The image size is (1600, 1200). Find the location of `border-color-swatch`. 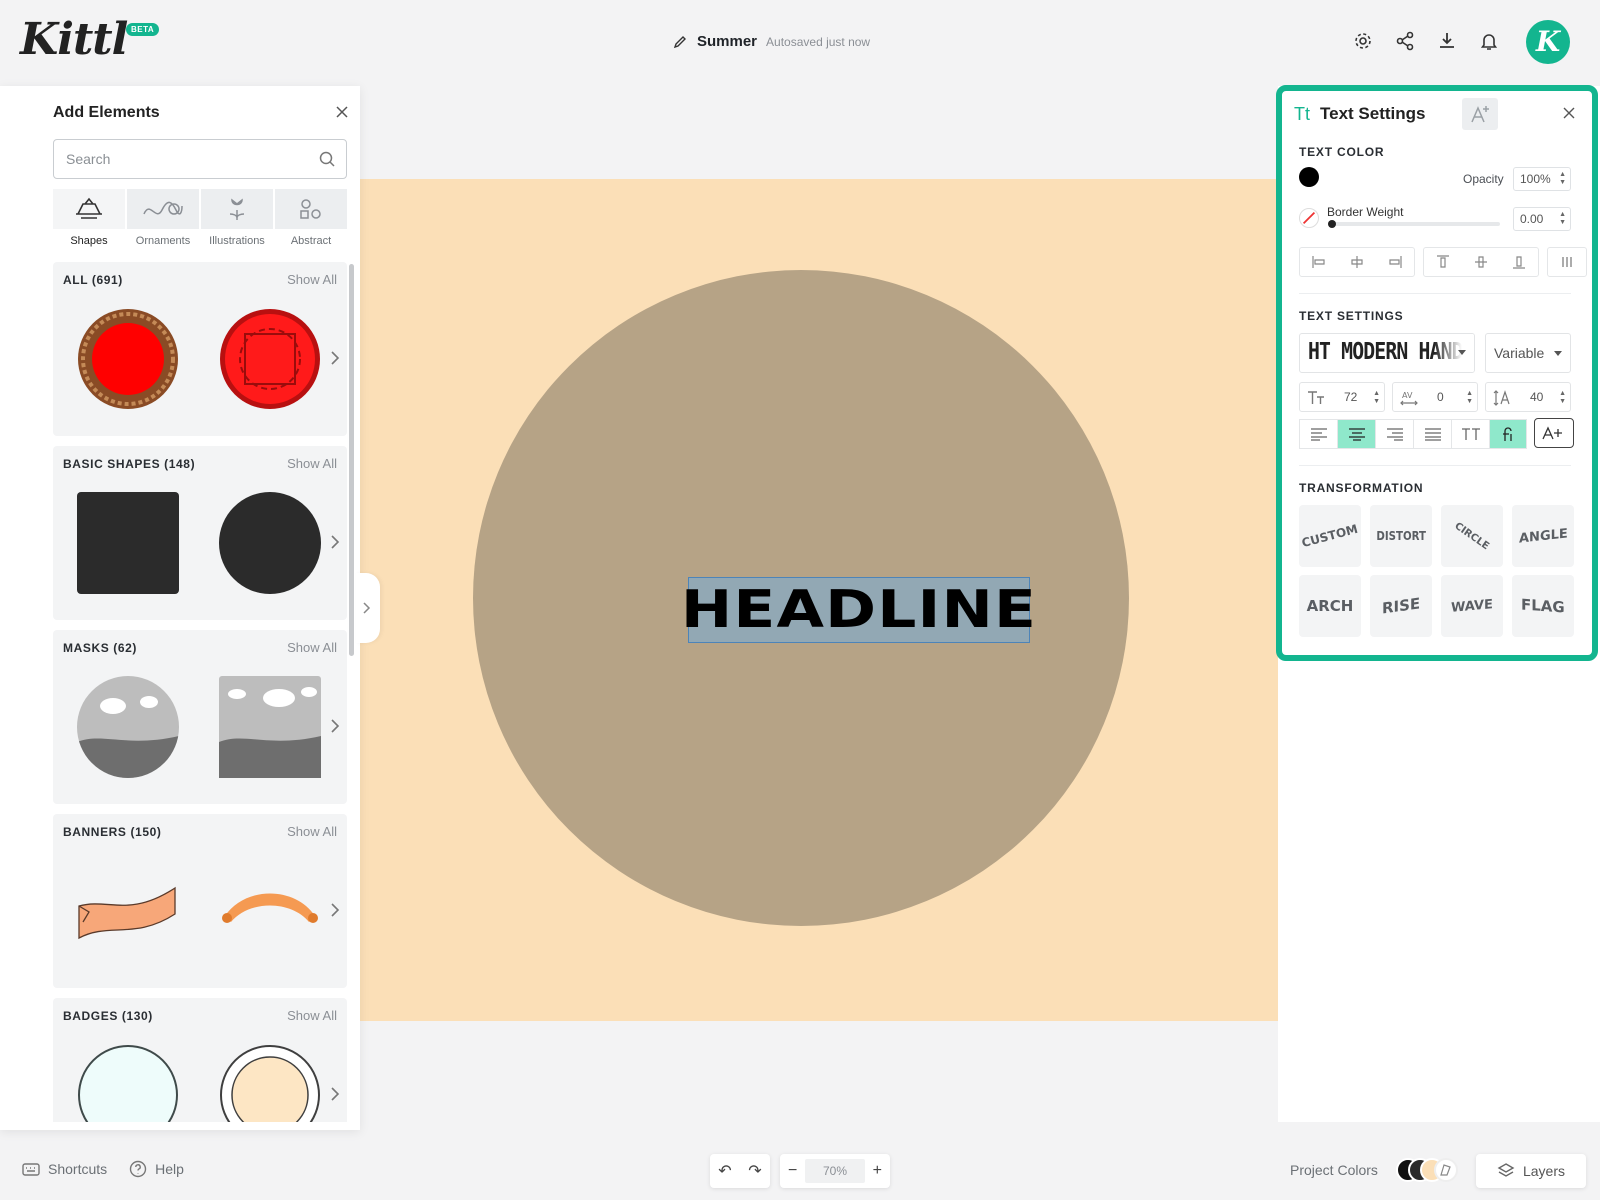

border-color-swatch is located at coordinates (1309, 218).